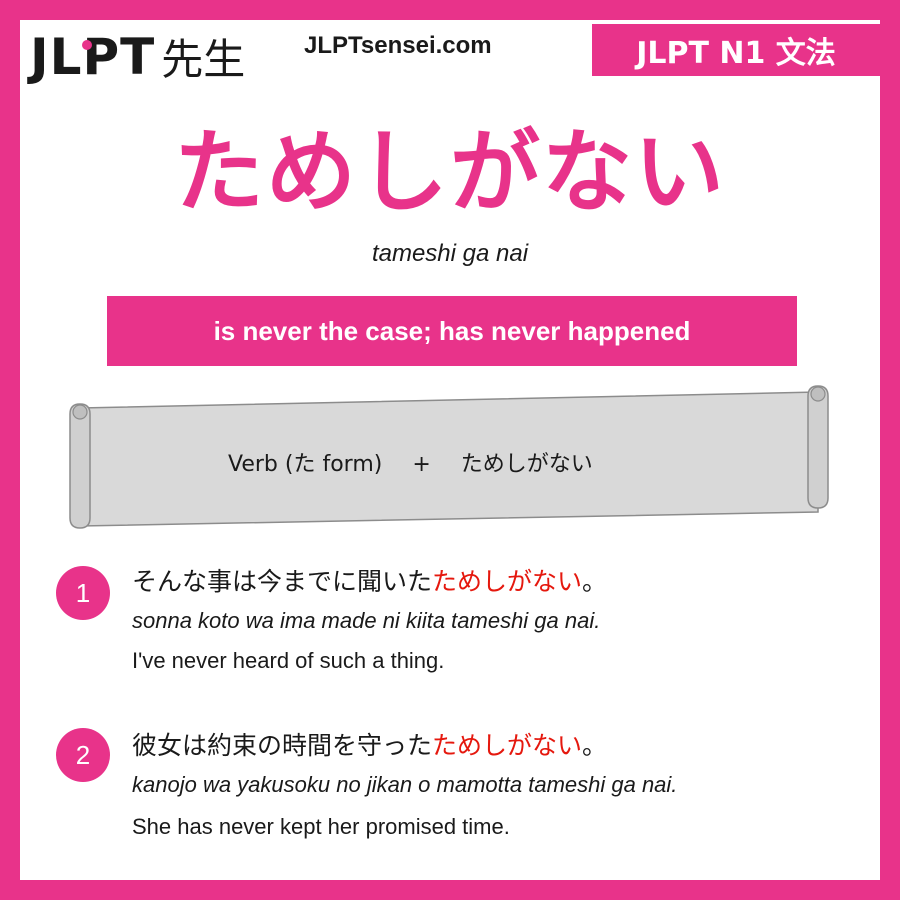 The height and width of the screenshot is (900, 900). I want to click on example-japanese: 彼女は約束の時間を守ったためしがない。, so click(369, 744).